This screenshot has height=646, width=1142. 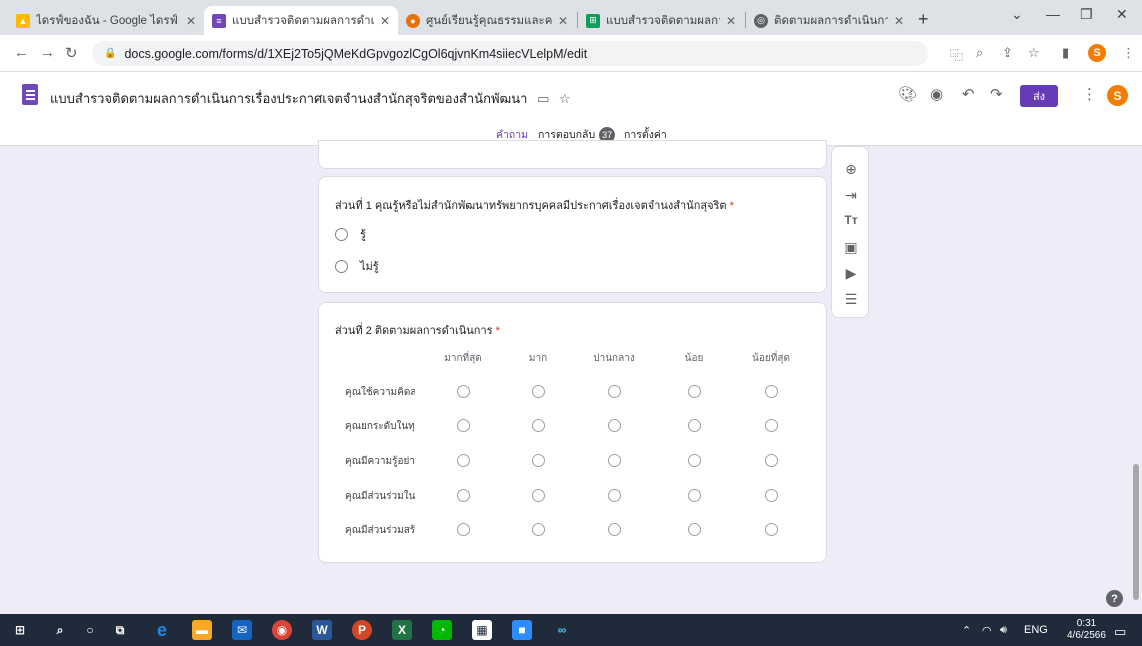 I want to click on send-button: ส่ง, so click(x=1039, y=96).